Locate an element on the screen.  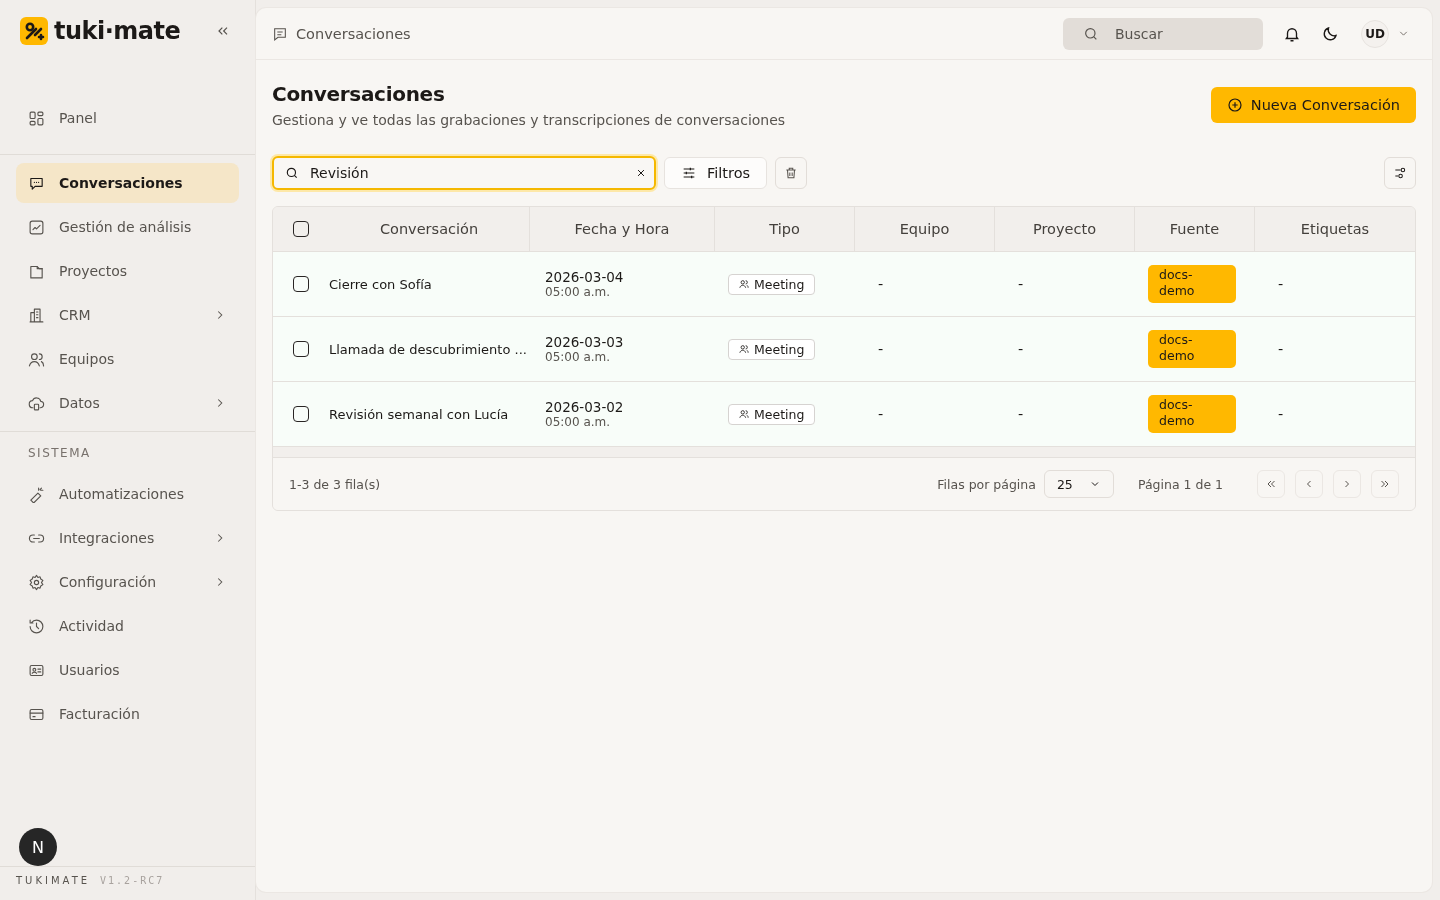
date-text: 2026-03-02 is located at coordinates (584, 407).